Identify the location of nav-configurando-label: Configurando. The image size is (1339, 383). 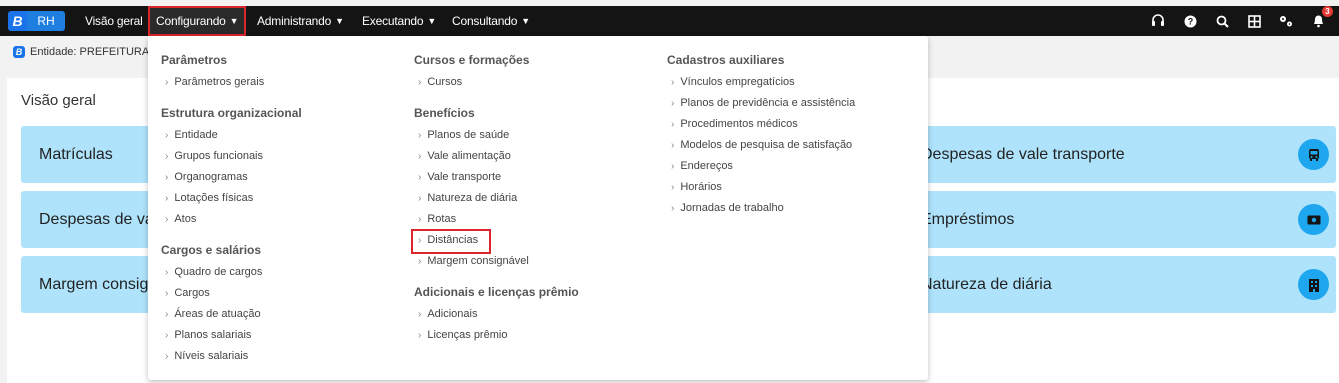
(191, 21).